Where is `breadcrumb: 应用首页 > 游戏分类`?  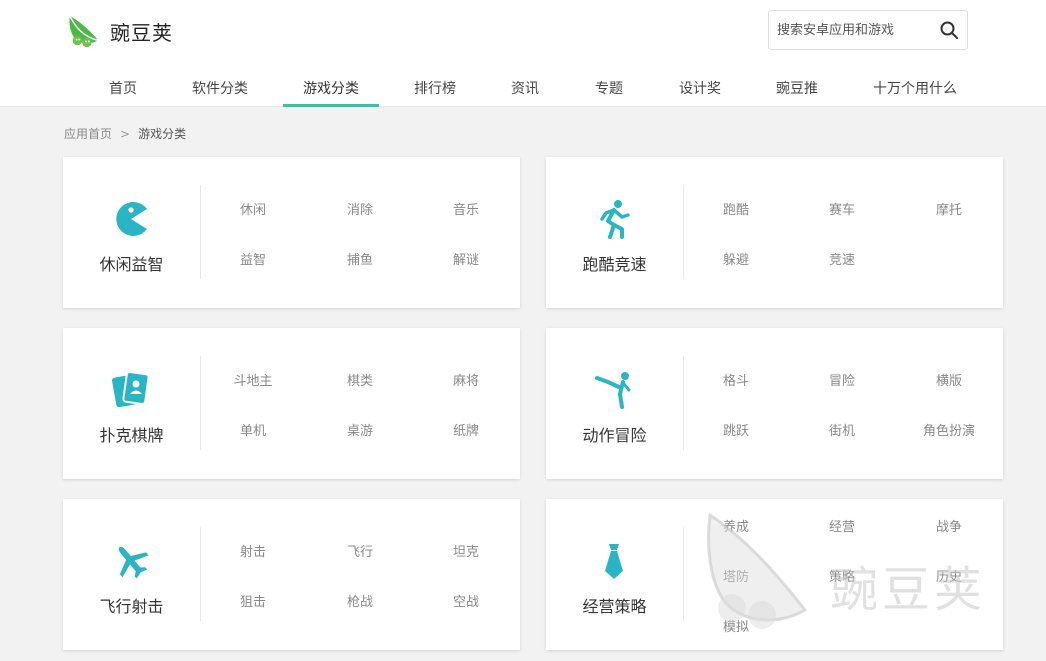
breadcrumb: 应用首页 > 游戏分类 is located at coordinates (125, 133).